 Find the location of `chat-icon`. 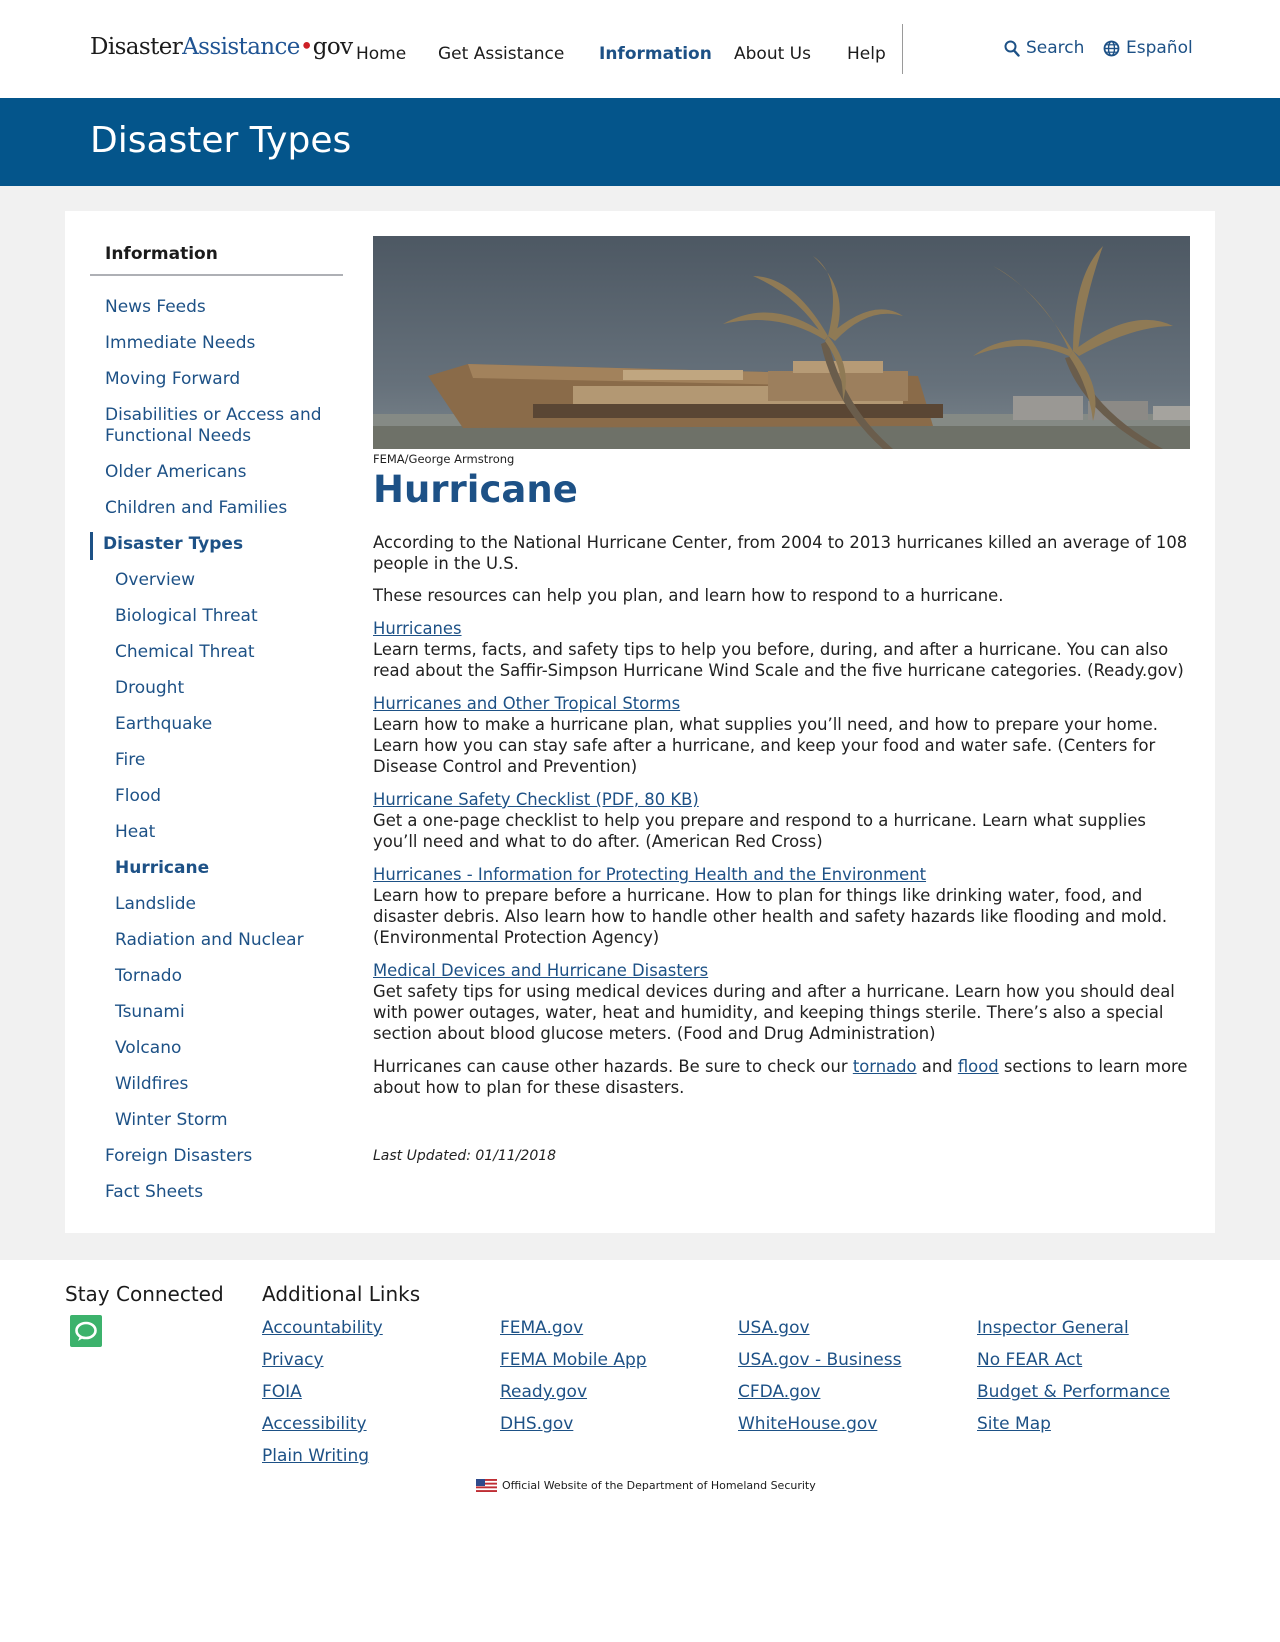

chat-icon is located at coordinates (86, 1331).